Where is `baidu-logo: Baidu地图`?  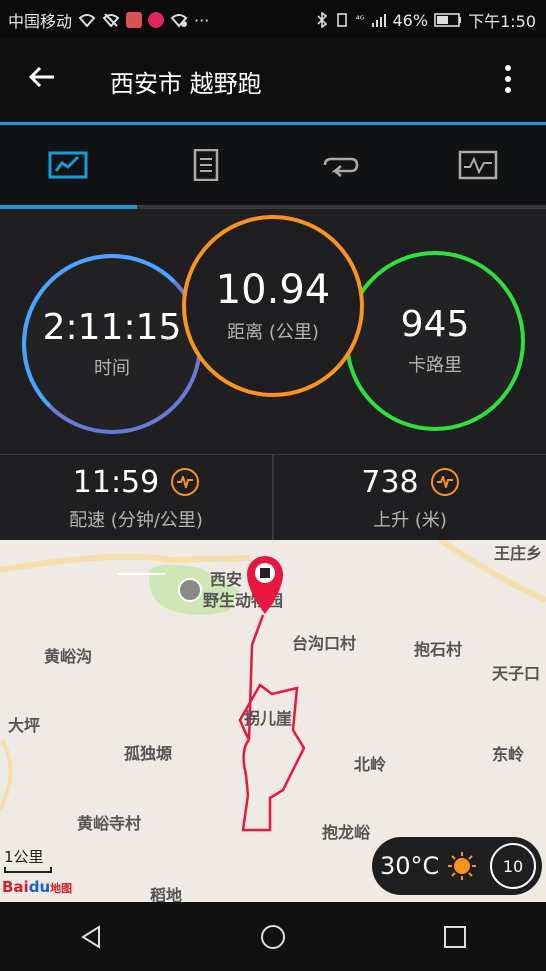
baidu-logo: Baidu地图 is located at coordinates (37, 887).